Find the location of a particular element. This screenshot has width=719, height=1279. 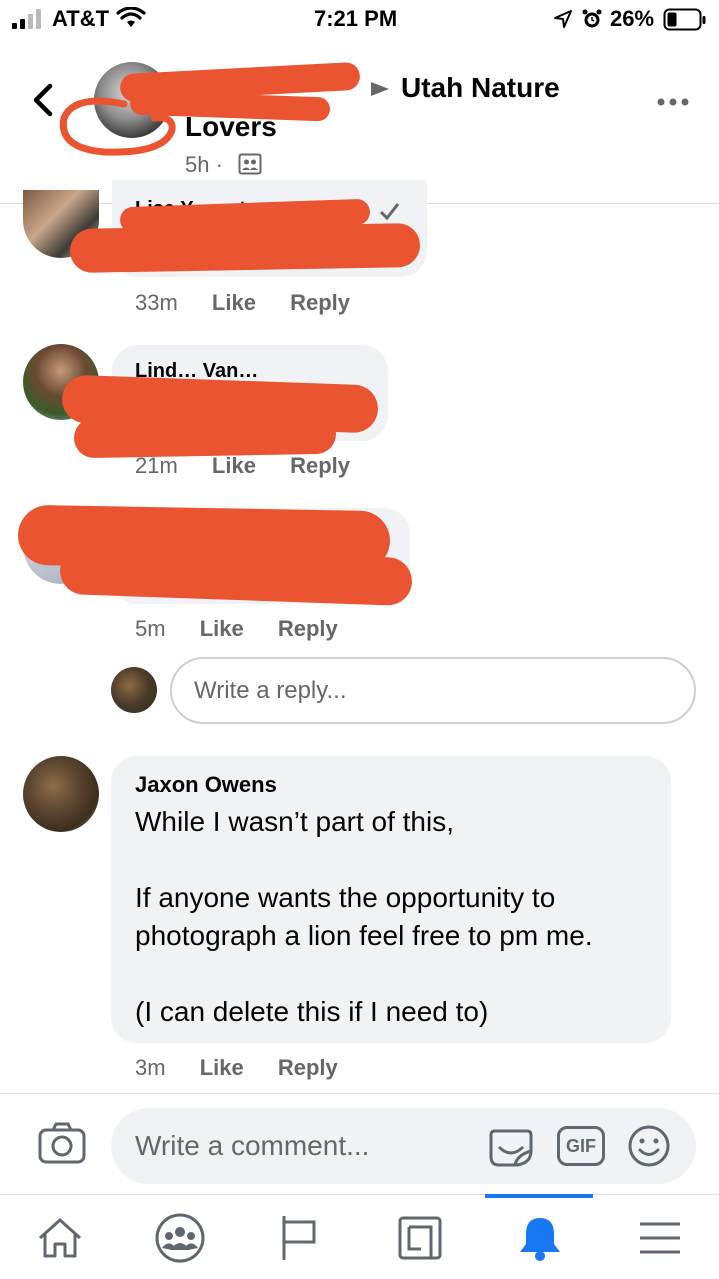

sticker-icon is located at coordinates (511, 1149).